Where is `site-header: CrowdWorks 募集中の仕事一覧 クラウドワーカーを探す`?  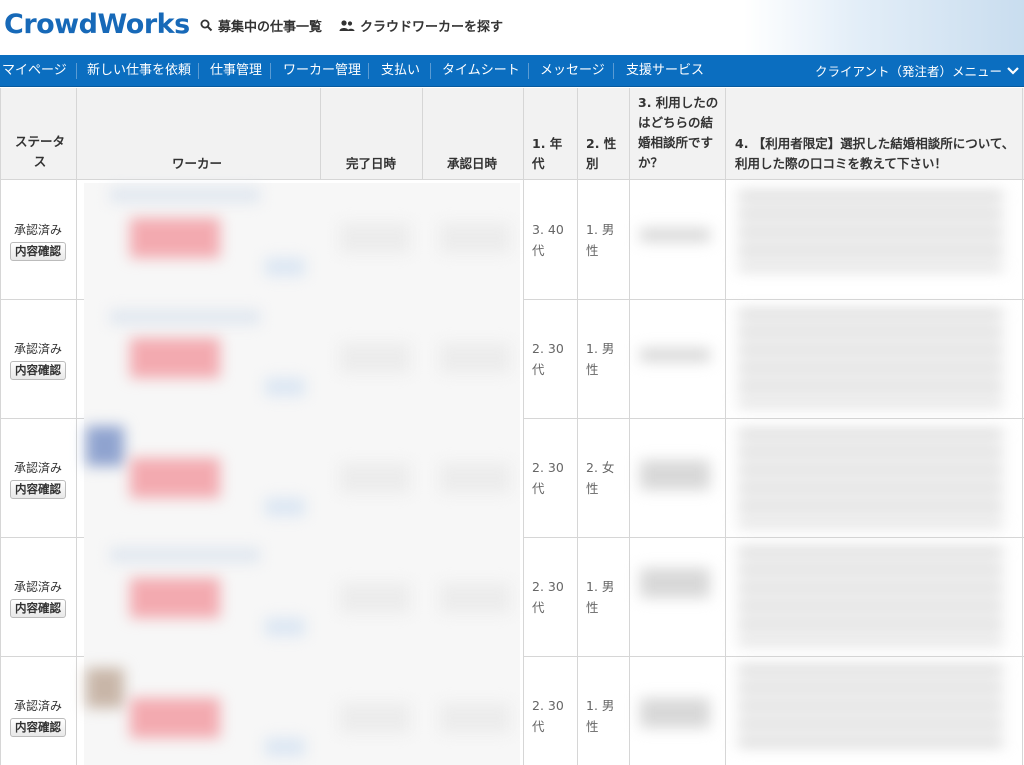
site-header: CrowdWorks 募集中の仕事一覧 クラウドワーカーを探す is located at coordinates (512, 27).